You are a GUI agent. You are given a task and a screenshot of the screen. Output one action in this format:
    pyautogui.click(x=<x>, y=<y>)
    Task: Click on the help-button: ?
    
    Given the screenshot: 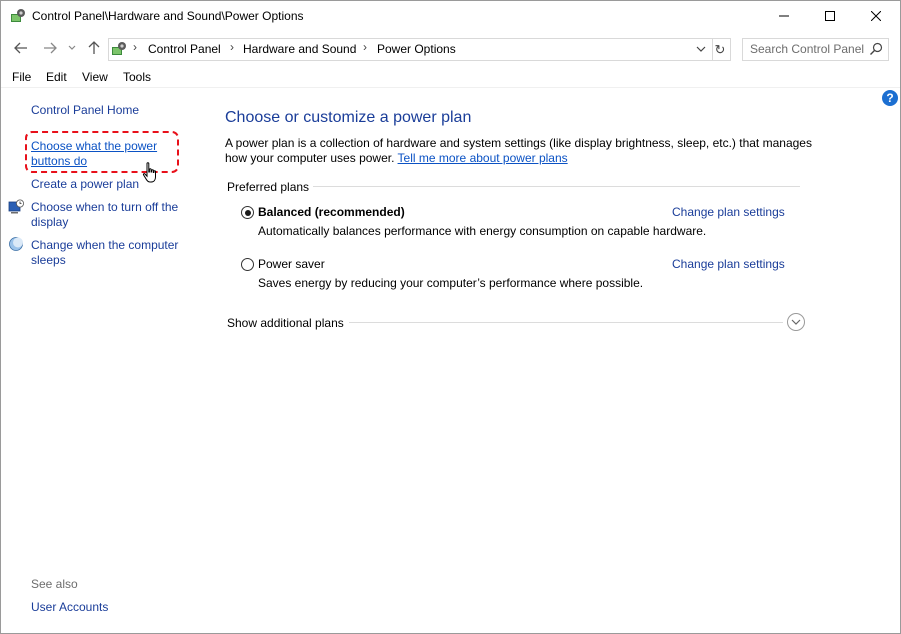 What is the action you would take?
    pyautogui.click(x=890, y=98)
    